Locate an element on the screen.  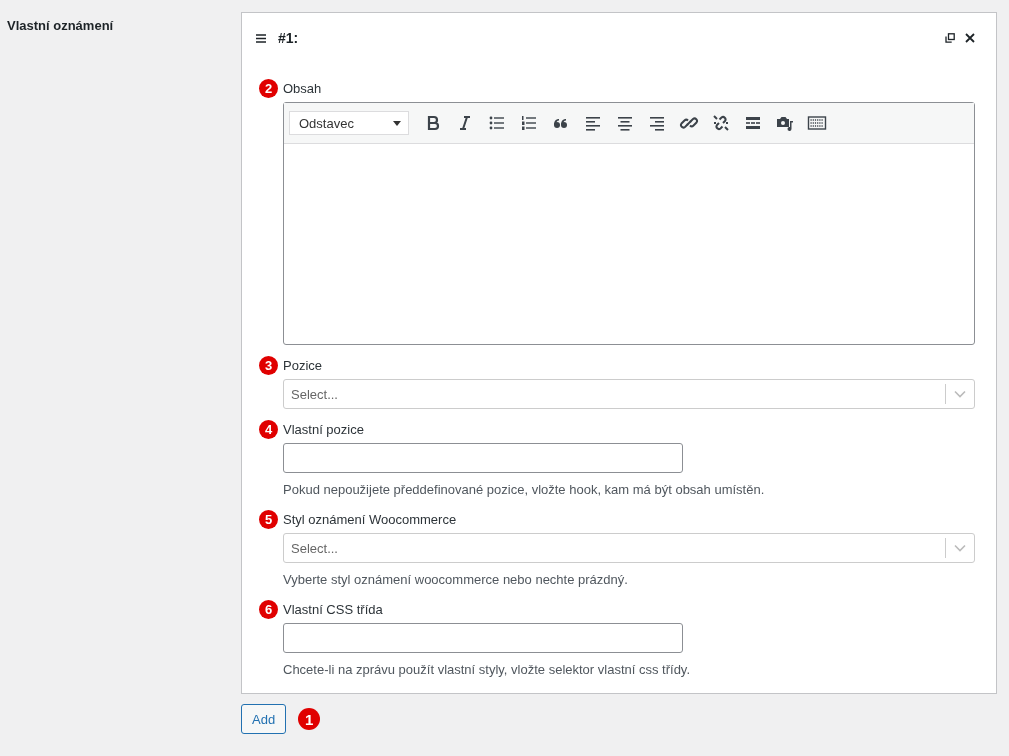
field-label: Vlastní pozice is located at coordinates (323, 429).